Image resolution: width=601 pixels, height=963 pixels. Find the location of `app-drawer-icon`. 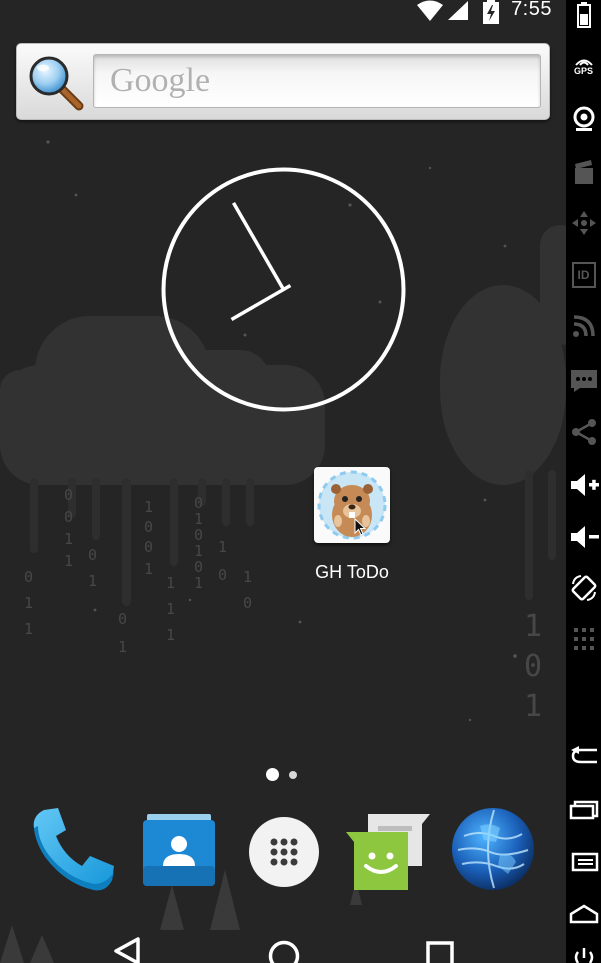

app-drawer-icon is located at coordinates (284, 852).